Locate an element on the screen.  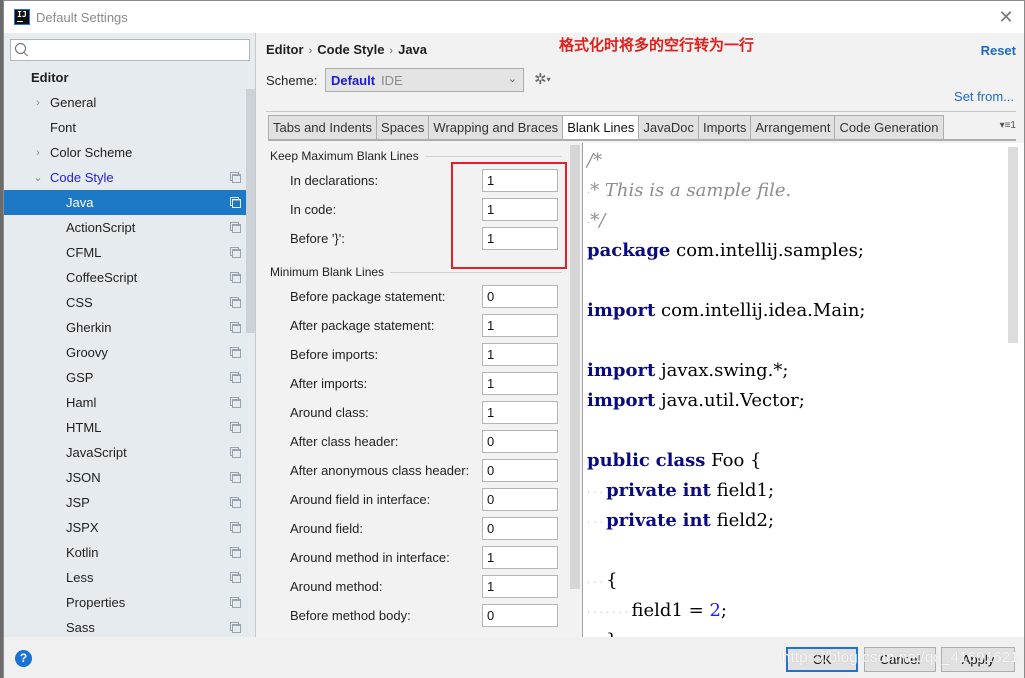
whitespace-marker: · · · is located at coordinates (597, 523).